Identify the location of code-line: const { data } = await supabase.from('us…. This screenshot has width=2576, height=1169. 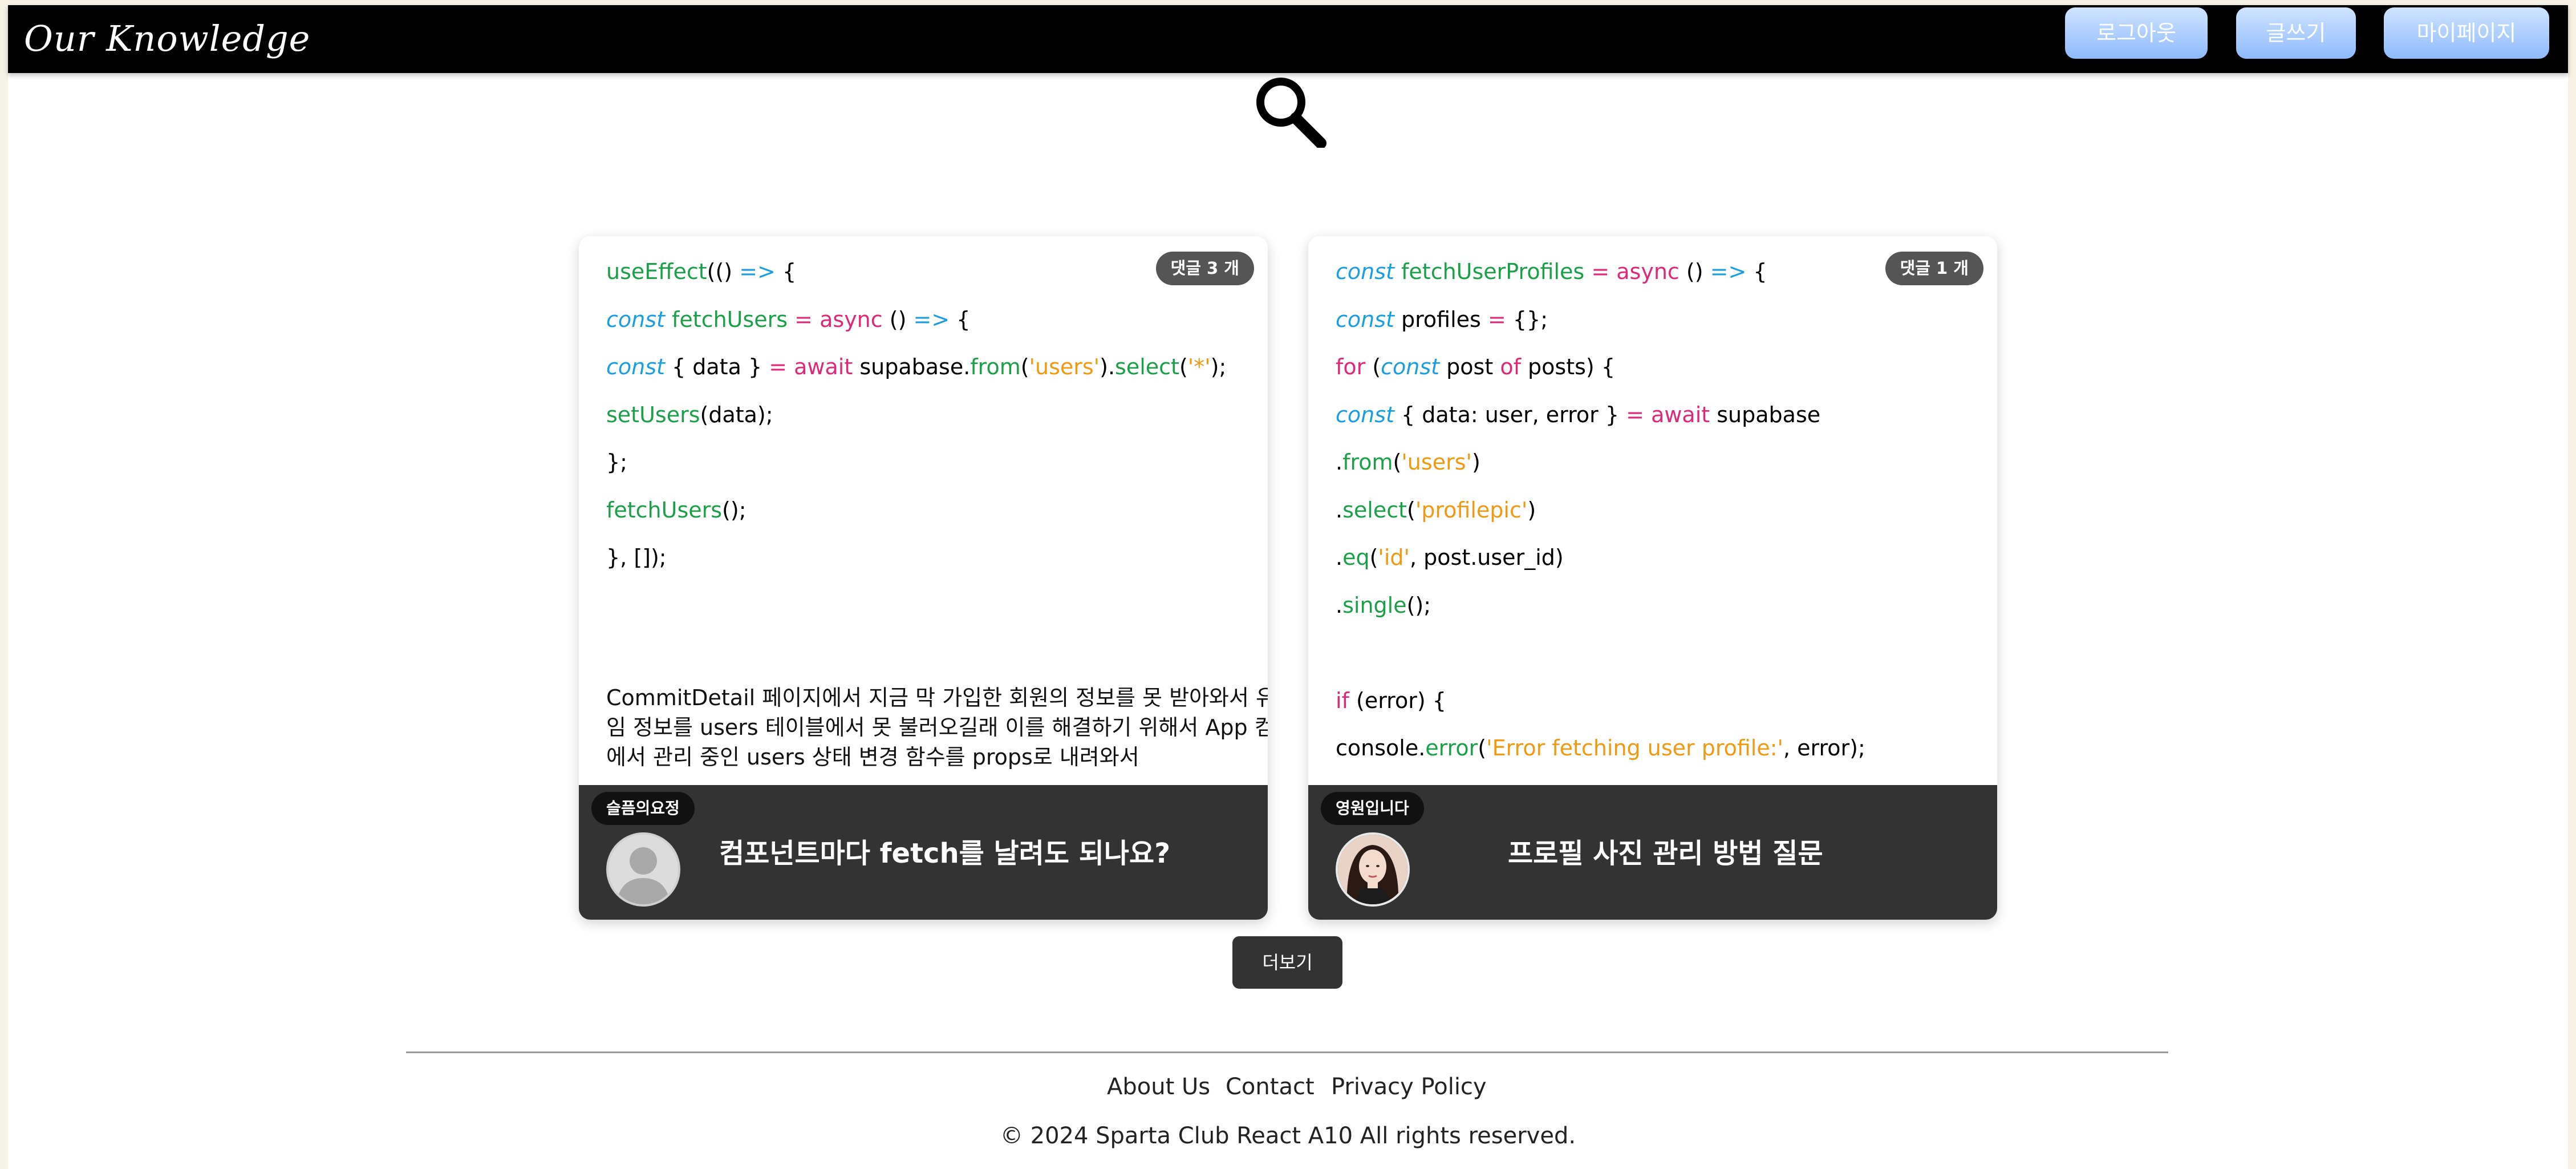
(917, 366).